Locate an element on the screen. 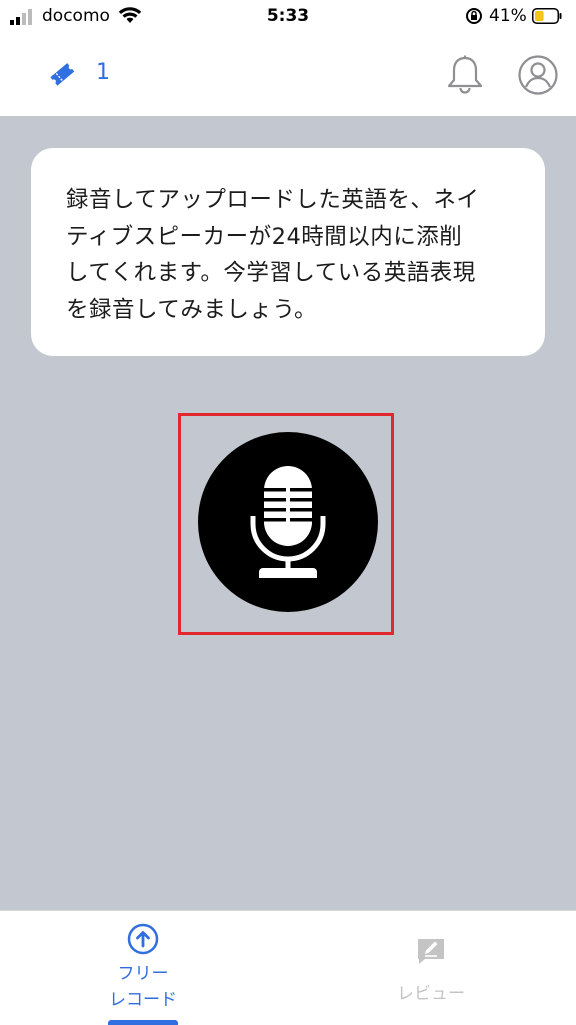 The height and width of the screenshot is (1025, 576). top-app-bar: 1 is located at coordinates (288, 76).